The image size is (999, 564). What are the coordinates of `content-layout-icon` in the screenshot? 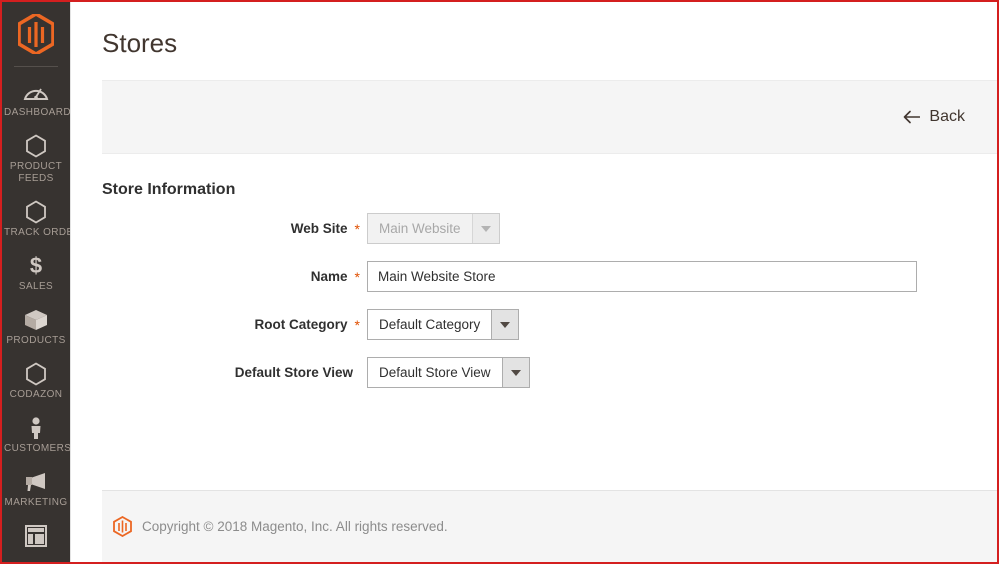 It's located at (36, 536).